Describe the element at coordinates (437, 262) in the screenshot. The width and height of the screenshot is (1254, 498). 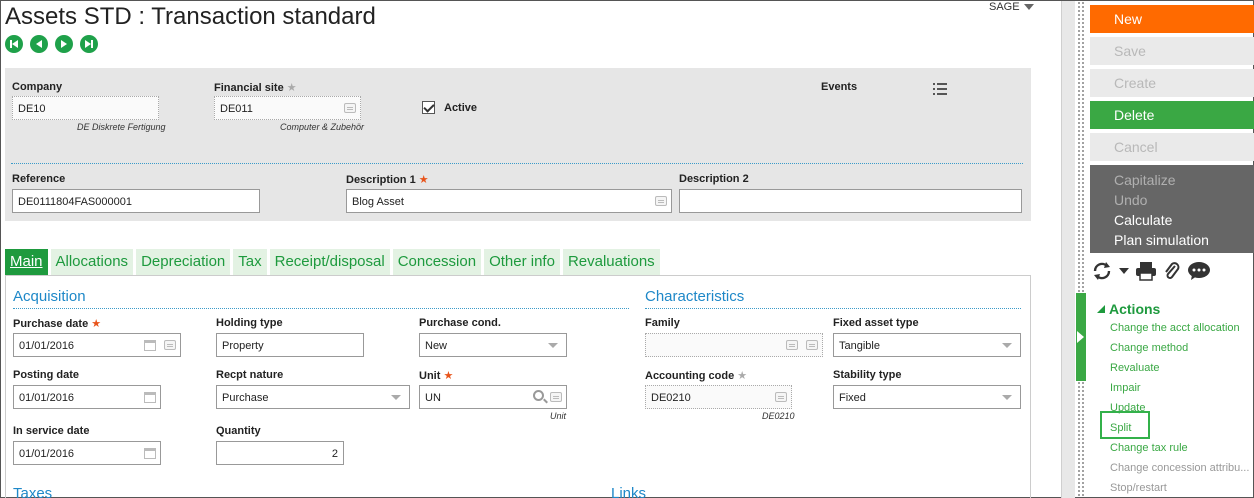
I see `tab-concession: Concession` at that location.